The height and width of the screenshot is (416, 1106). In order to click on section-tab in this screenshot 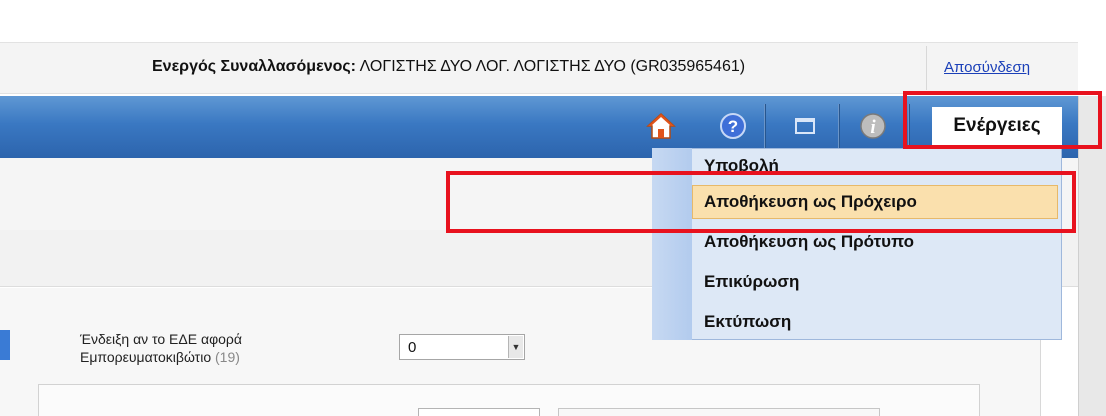, I will do `click(5, 345)`.